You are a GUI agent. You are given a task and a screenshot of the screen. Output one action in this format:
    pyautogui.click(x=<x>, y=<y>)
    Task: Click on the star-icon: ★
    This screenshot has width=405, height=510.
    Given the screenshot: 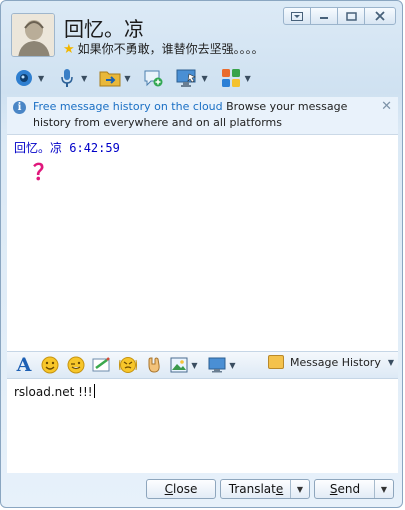 What is the action you would take?
    pyautogui.click(x=69, y=49)
    